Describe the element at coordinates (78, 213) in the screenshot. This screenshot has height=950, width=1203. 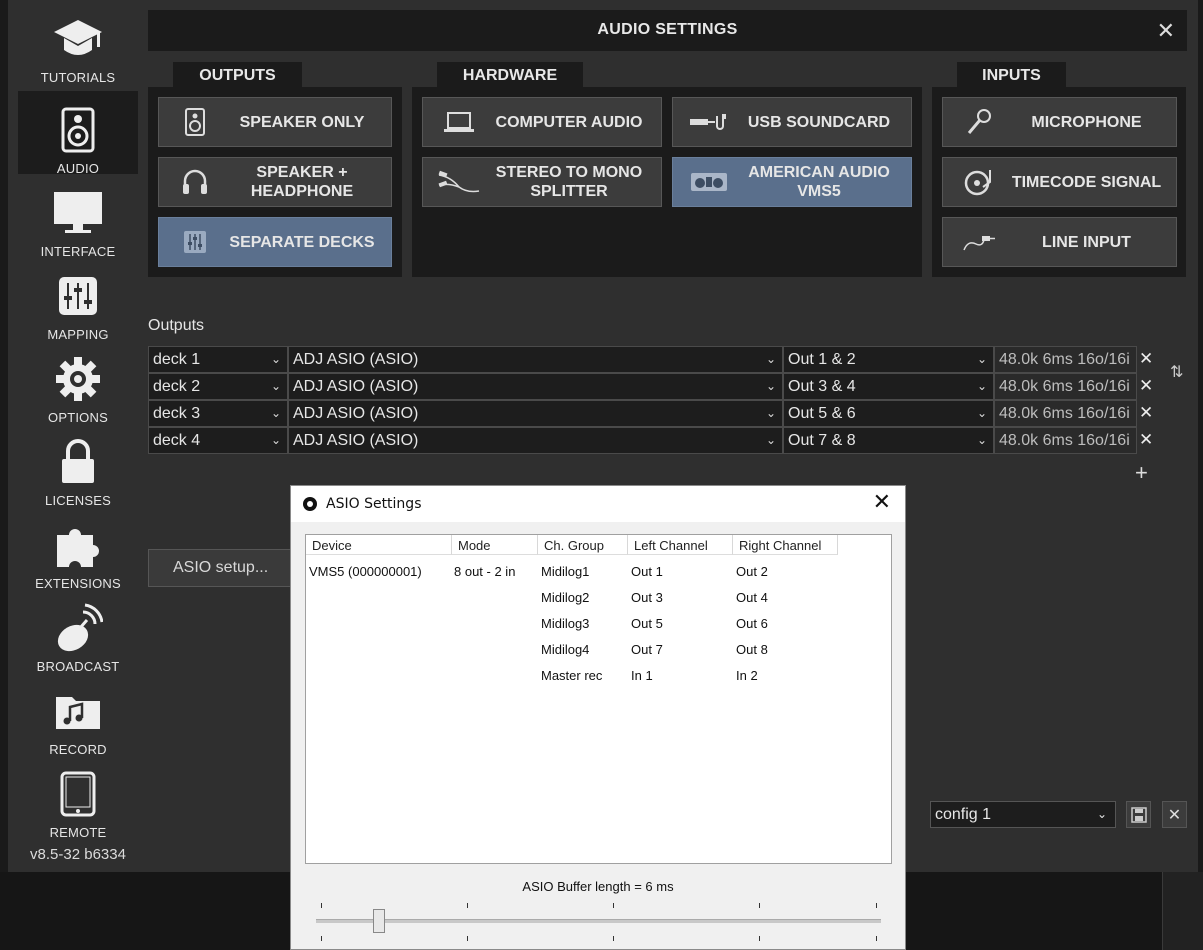
I see `monitor-icon` at that location.